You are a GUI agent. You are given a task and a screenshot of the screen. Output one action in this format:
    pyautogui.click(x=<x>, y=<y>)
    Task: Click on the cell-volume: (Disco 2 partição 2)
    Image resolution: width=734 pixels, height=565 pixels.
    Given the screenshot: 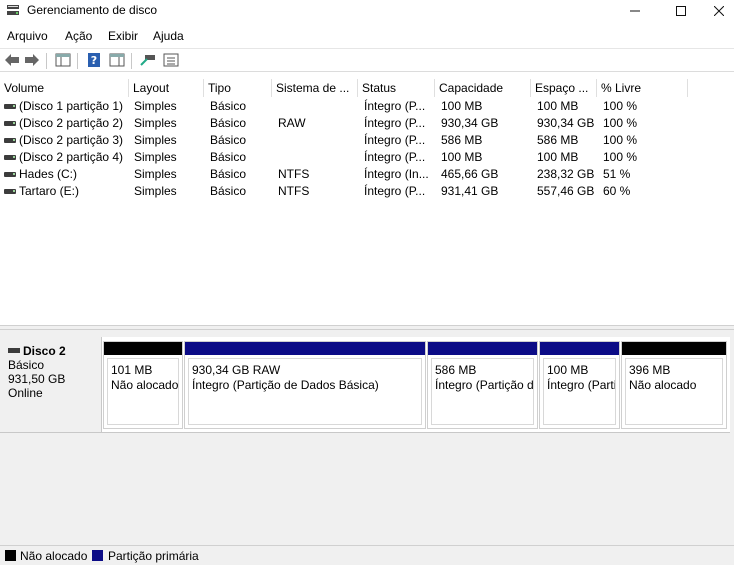 What is the action you would take?
    pyautogui.click(x=71, y=123)
    